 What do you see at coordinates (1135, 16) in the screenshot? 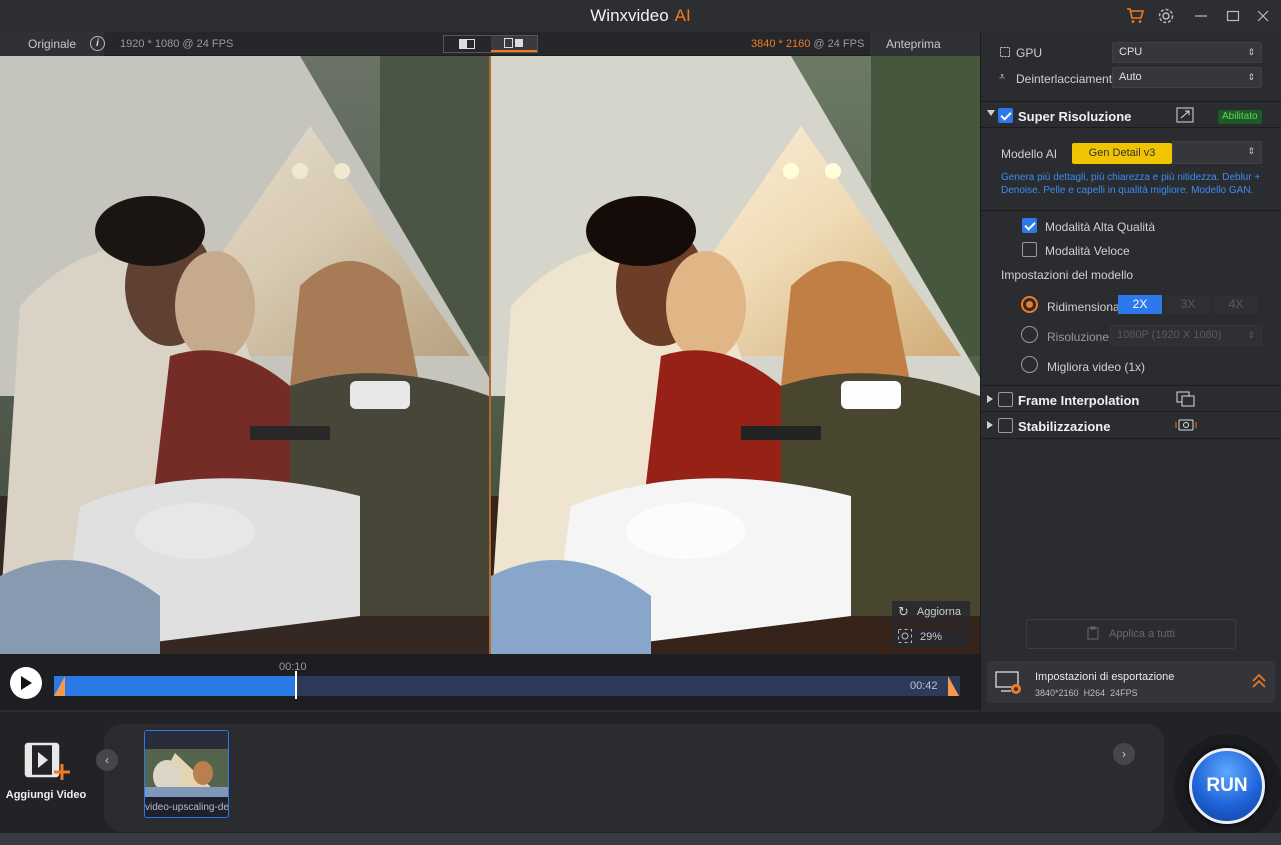
I see `cart-icon` at bounding box center [1135, 16].